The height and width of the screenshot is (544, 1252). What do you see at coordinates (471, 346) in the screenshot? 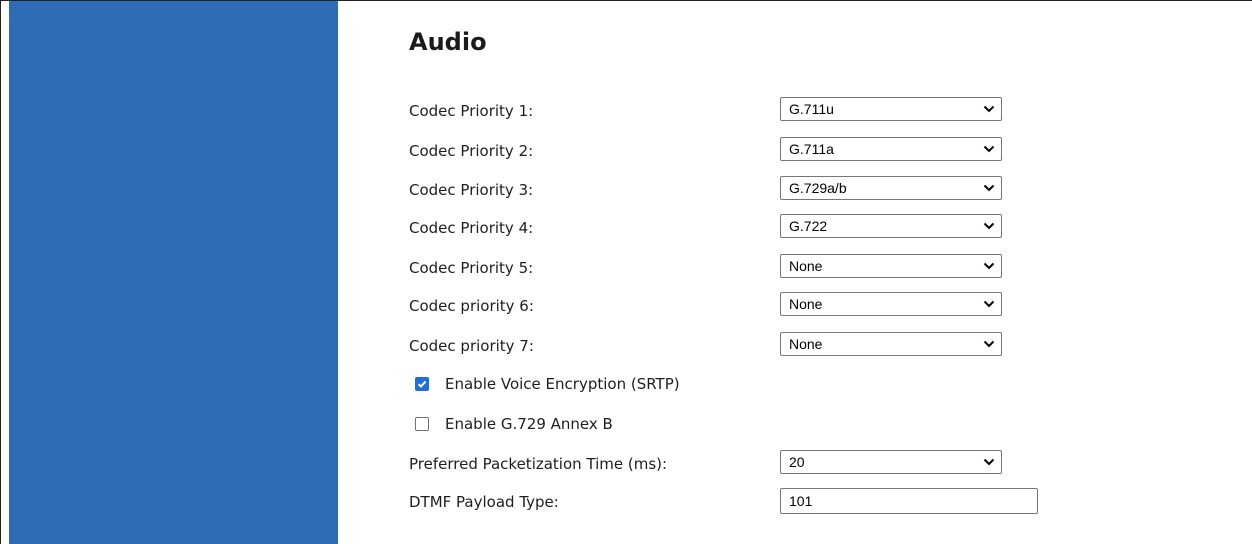
I see `codec-priority-7-label: Codec priority 7:` at bounding box center [471, 346].